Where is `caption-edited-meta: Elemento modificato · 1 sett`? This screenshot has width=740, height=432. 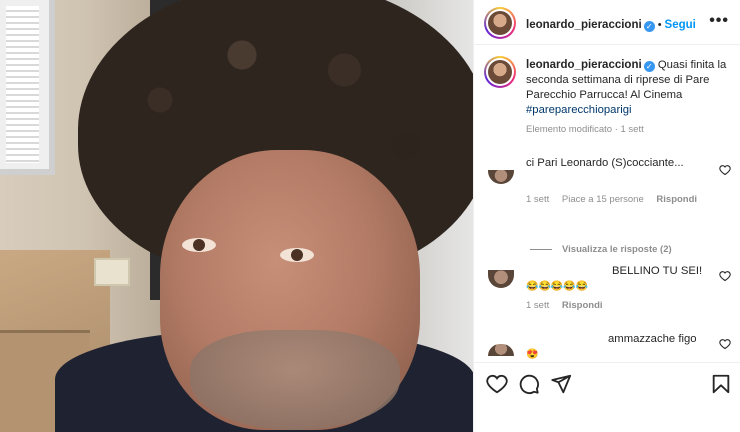
caption-edited-meta: Elemento modificato · 1 sett is located at coordinates (585, 129).